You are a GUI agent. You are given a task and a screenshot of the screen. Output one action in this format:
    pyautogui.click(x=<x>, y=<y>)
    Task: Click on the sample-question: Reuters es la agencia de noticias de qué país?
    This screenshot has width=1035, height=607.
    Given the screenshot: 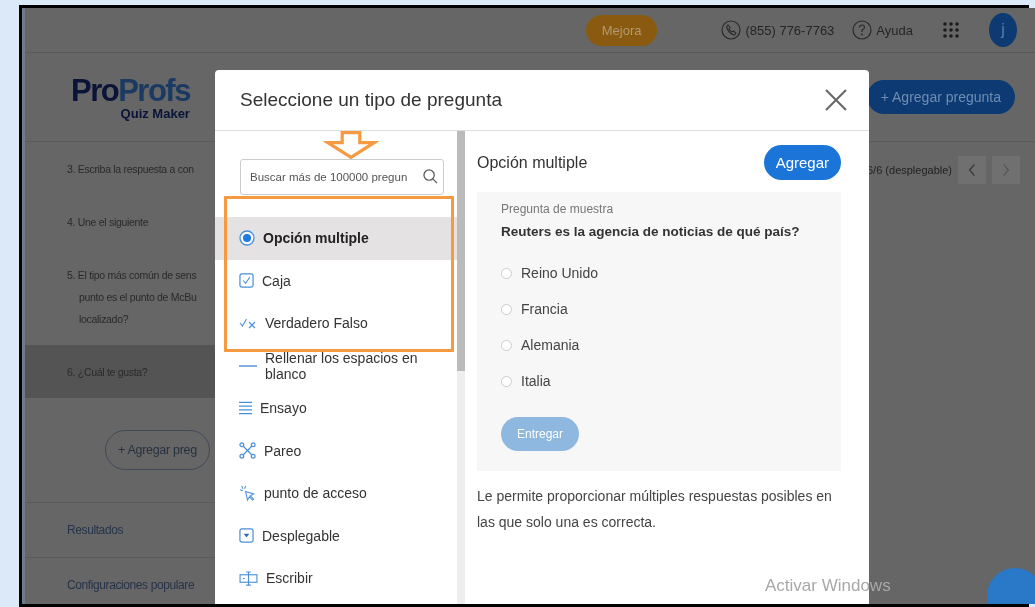 What is the action you would take?
    pyautogui.click(x=651, y=231)
    